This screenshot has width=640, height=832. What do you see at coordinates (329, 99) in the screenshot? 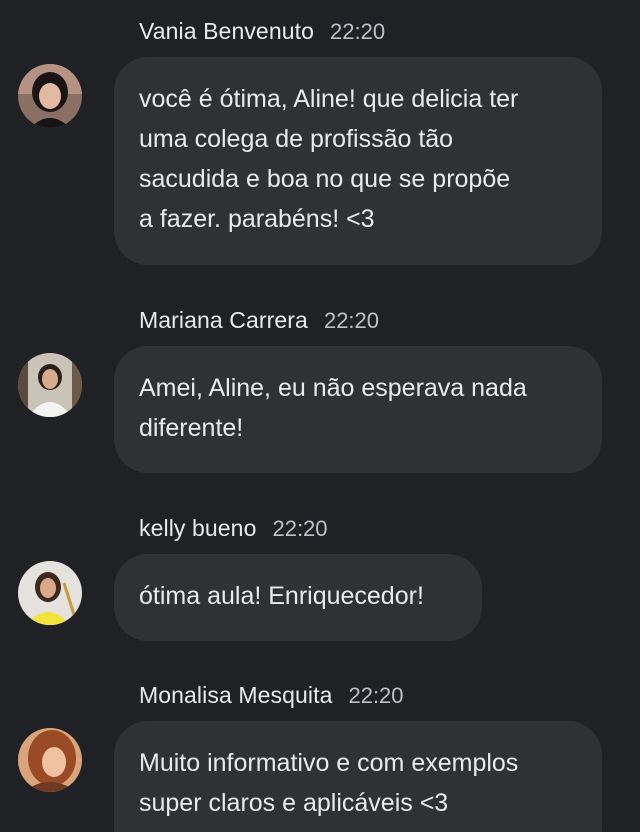
I see `message-text-line: você é ótima, Aline! que delicia ter` at bounding box center [329, 99].